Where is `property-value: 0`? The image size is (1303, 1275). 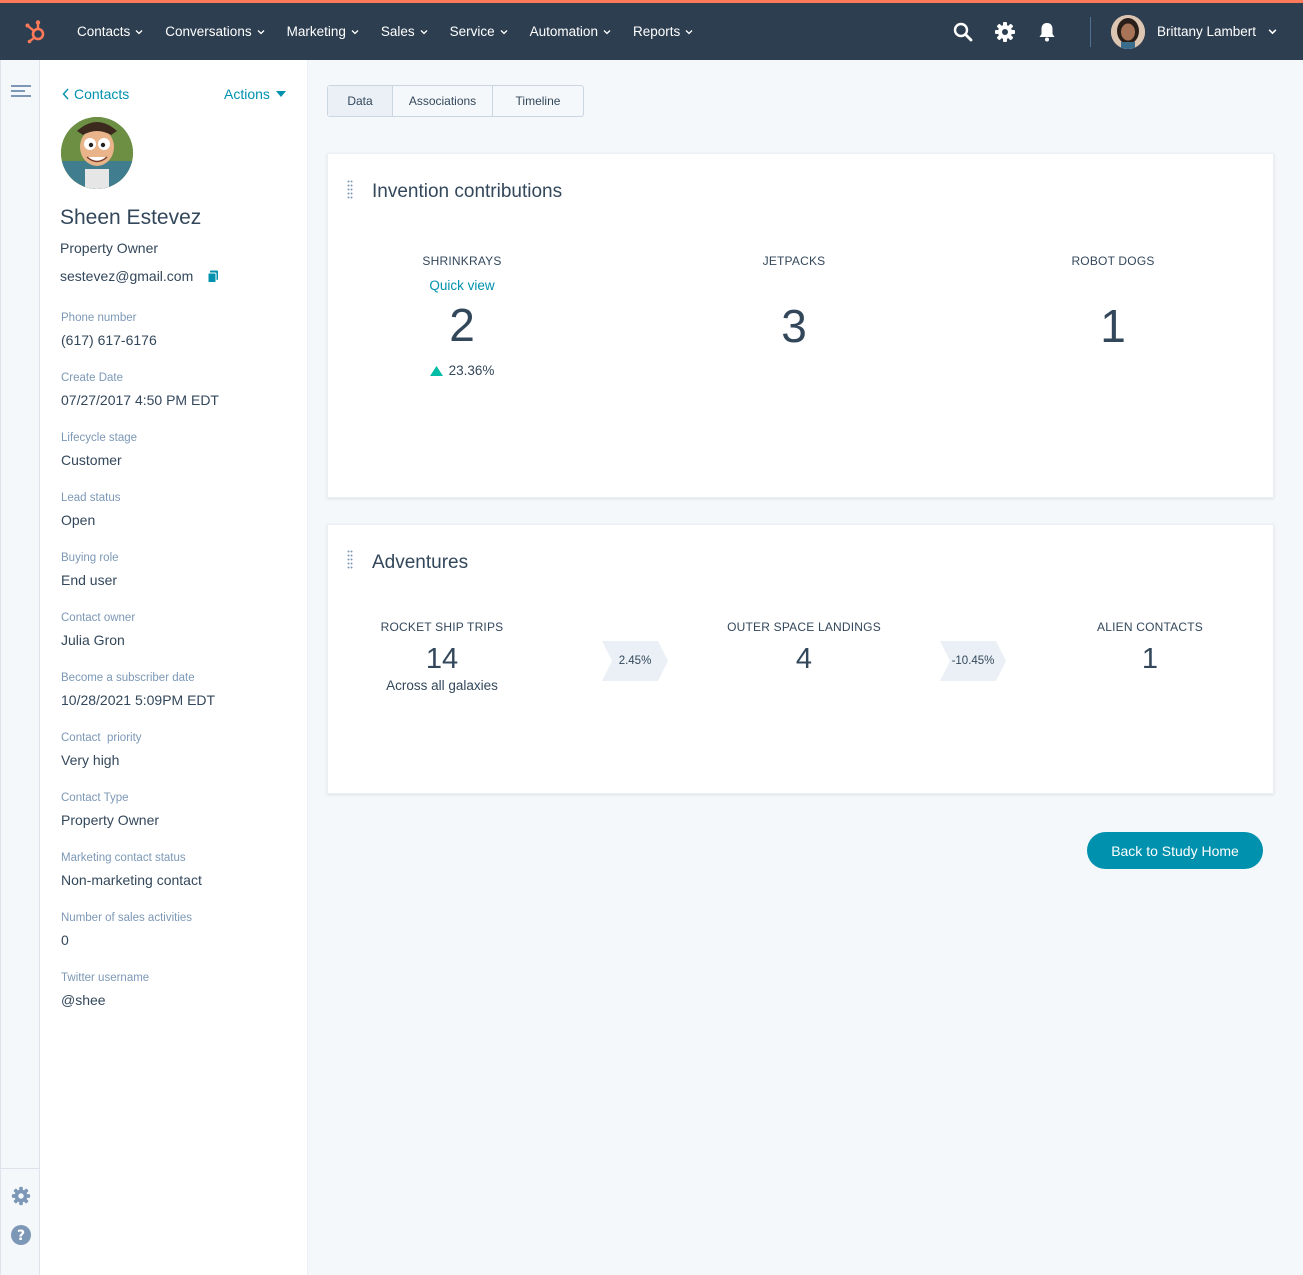 property-value: 0 is located at coordinates (126, 940).